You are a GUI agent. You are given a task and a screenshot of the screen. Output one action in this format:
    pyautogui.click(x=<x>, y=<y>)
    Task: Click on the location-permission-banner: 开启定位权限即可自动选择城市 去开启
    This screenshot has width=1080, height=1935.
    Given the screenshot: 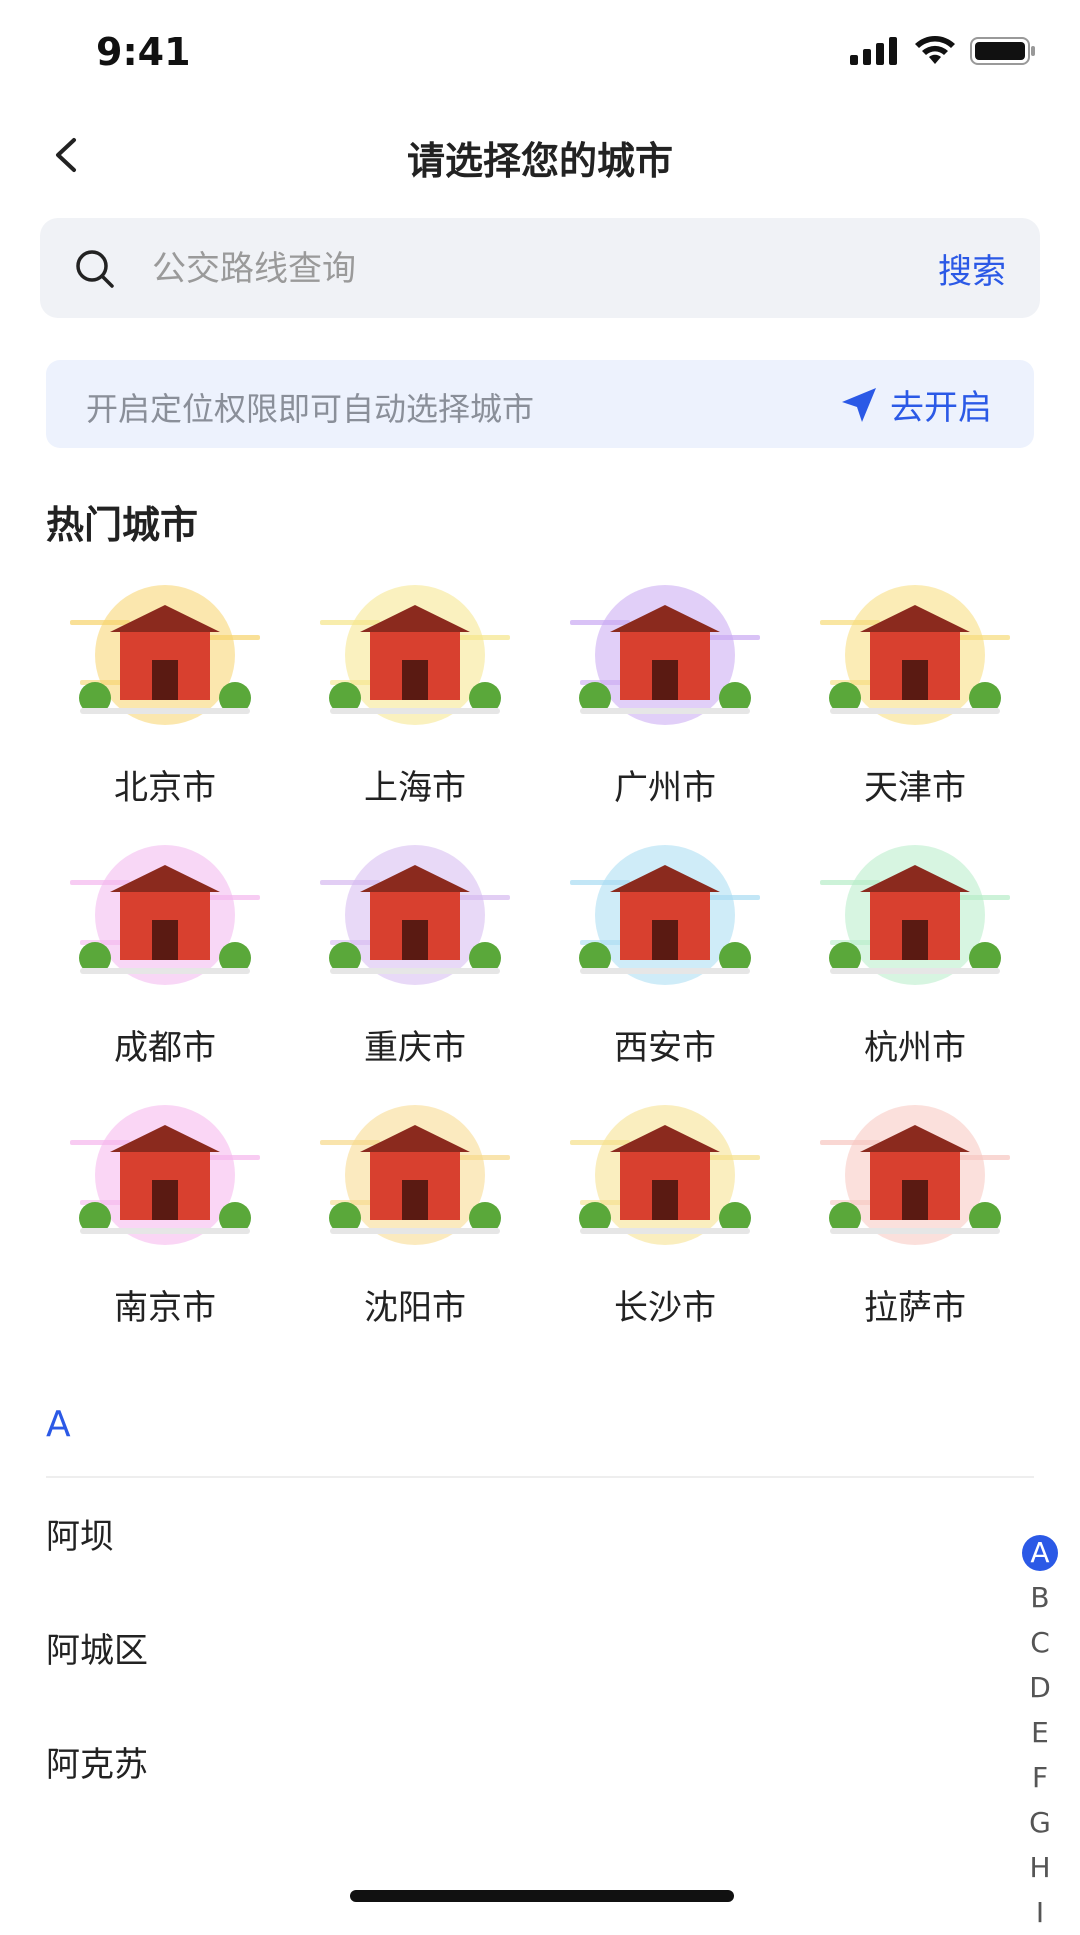 What is the action you would take?
    pyautogui.click(x=540, y=404)
    